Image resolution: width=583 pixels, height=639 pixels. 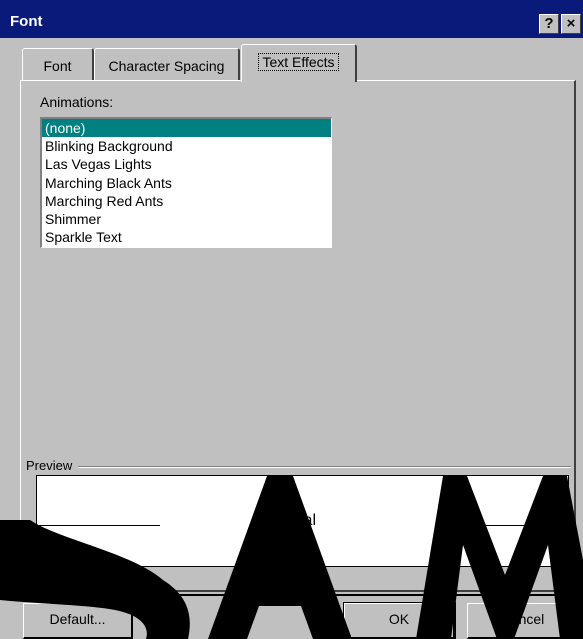 What do you see at coordinates (26, 21) in the screenshot?
I see `window-title: Font` at bounding box center [26, 21].